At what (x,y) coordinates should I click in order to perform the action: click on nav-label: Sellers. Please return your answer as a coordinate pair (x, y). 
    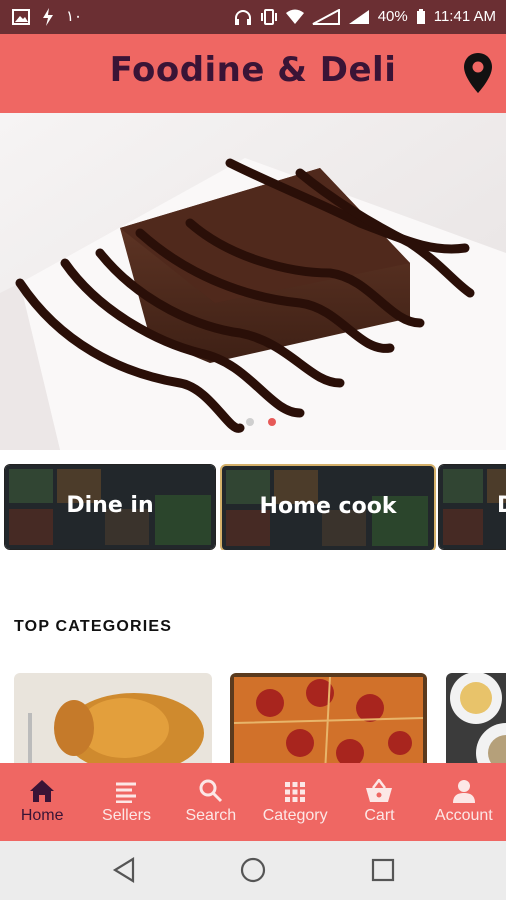
    Looking at the image, I should click on (126, 815).